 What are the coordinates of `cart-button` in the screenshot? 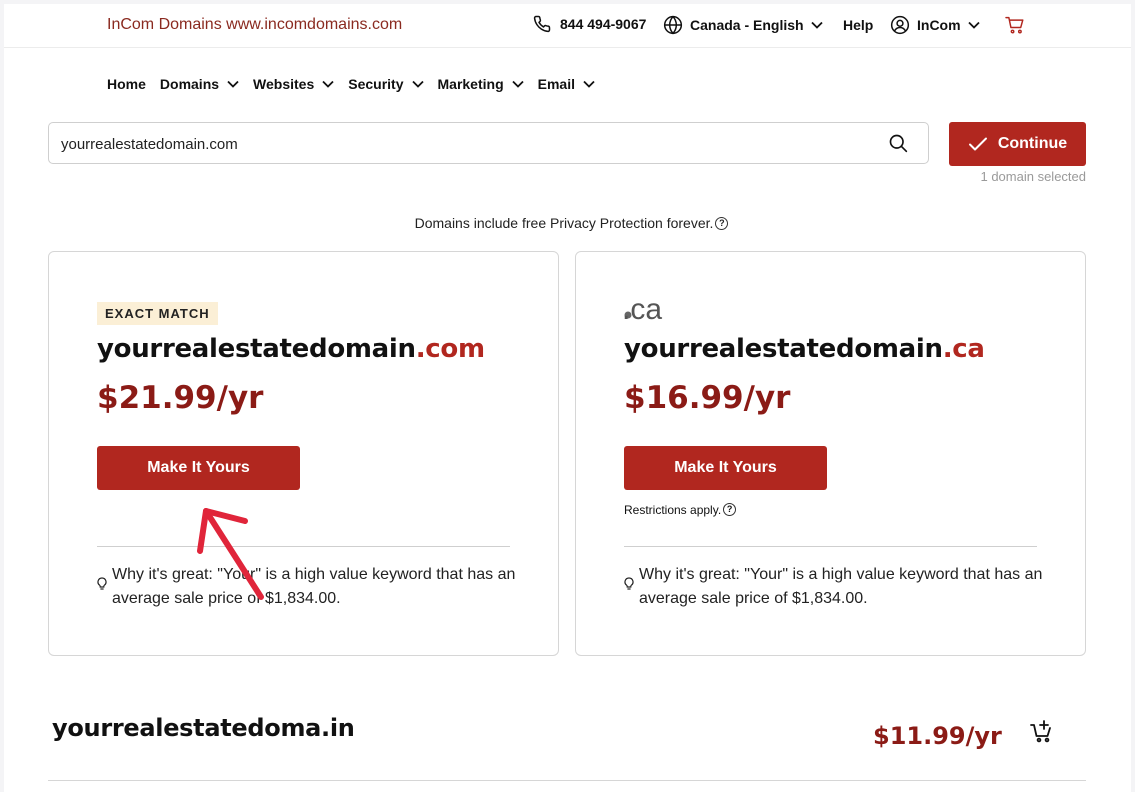 It's located at (1015, 27).